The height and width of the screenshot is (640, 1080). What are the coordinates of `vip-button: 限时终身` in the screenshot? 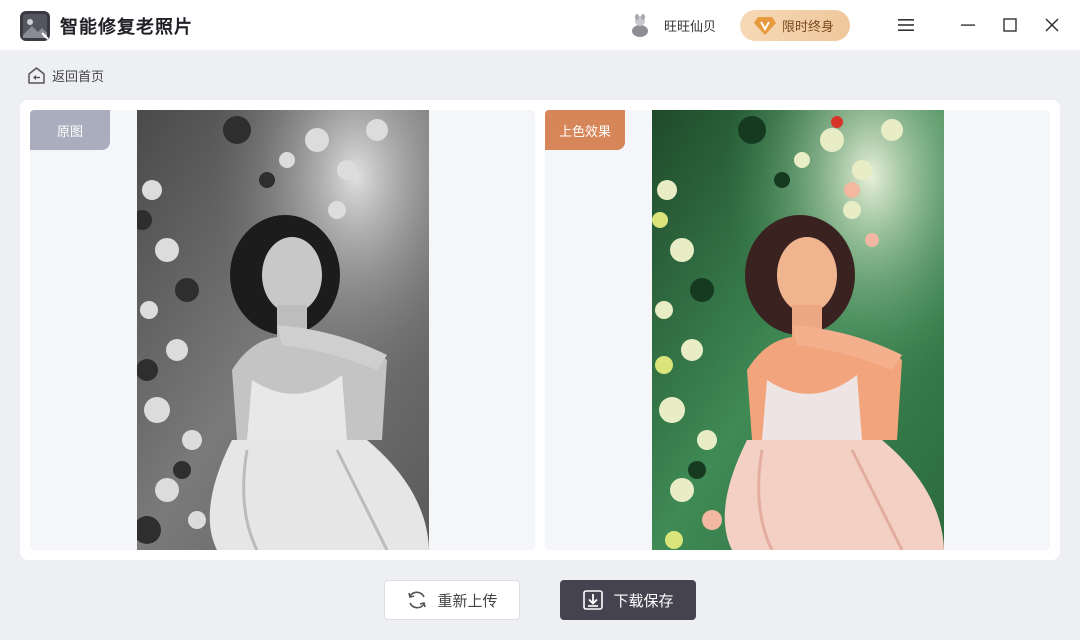 It's located at (795, 25).